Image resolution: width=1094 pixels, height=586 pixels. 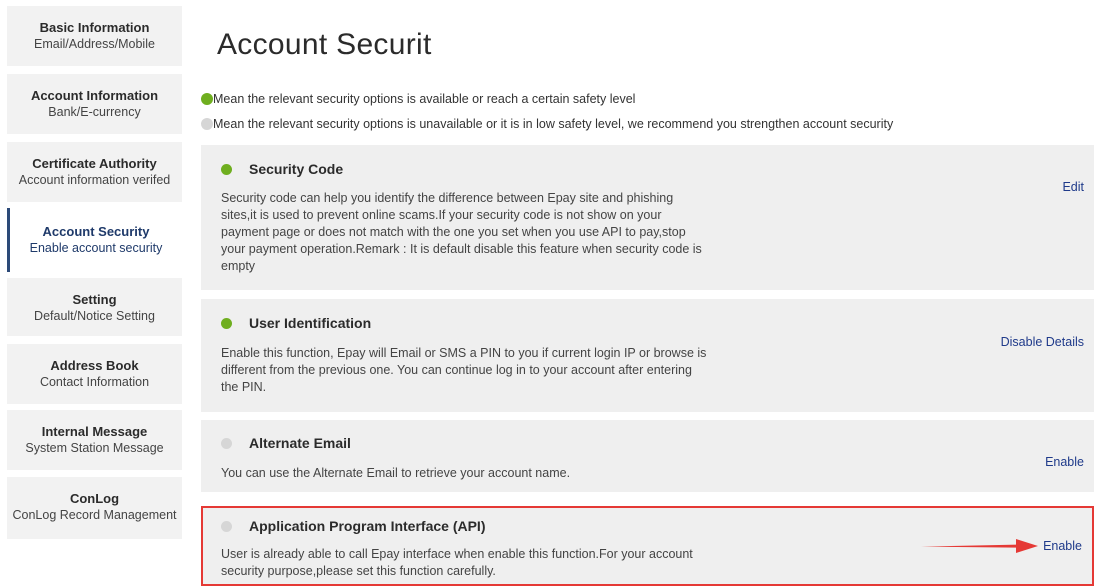 What do you see at coordinates (1073, 187) in the screenshot?
I see `edit-link: Edit` at bounding box center [1073, 187].